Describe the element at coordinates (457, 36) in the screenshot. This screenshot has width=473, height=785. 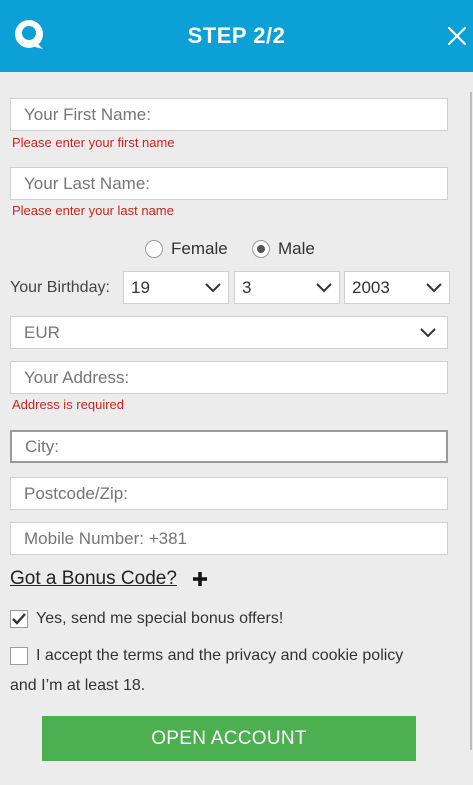
I see `close-icon` at that location.